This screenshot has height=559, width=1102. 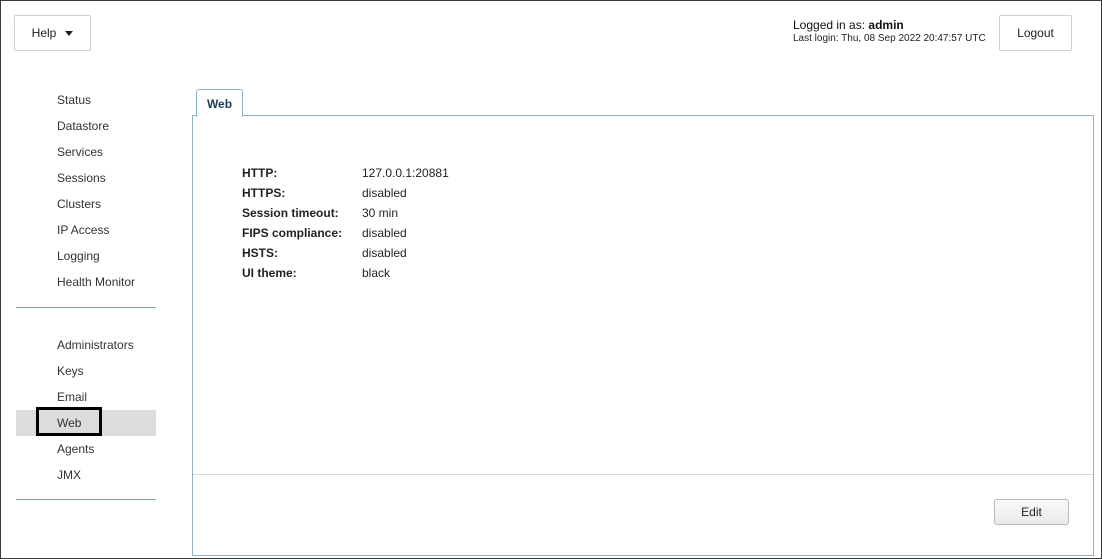 I want to click on sidebar-item-administrators: Administrators, so click(x=86, y=345).